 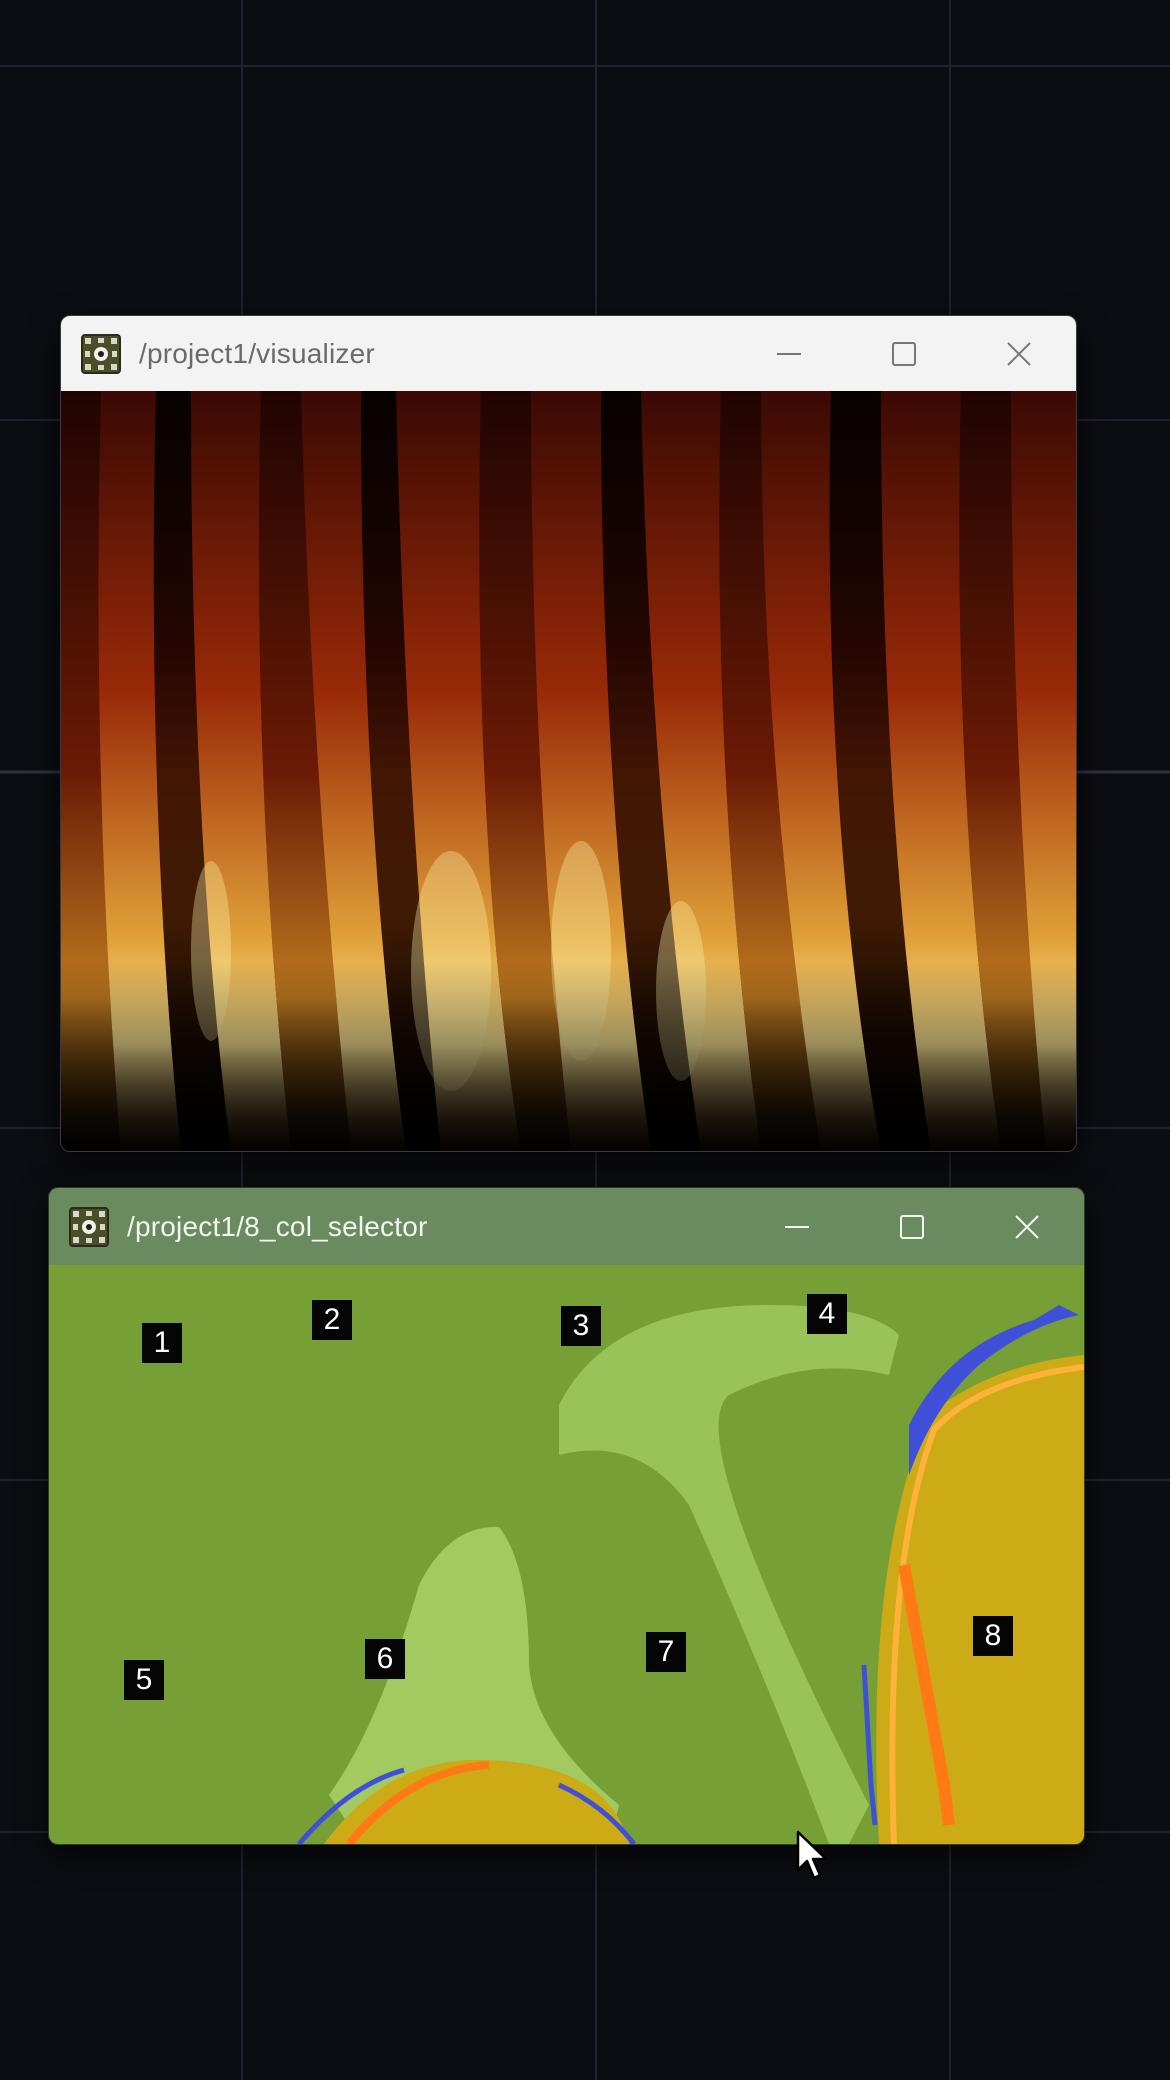 What do you see at coordinates (993, 1636) in the screenshot?
I see `color-marker-8: 8` at bounding box center [993, 1636].